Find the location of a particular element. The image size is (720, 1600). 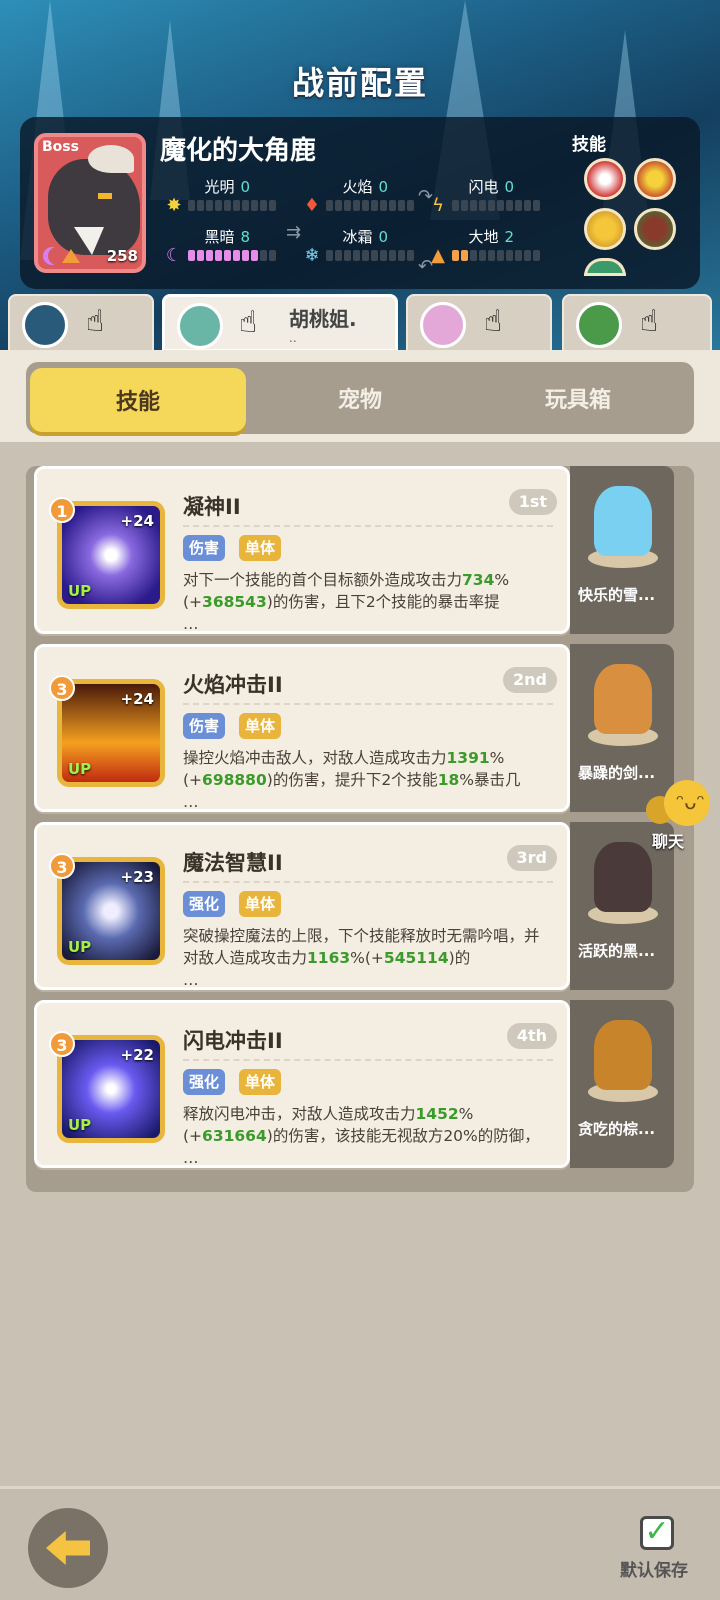

party-tab-4: ☝ is located at coordinates (637, 323).